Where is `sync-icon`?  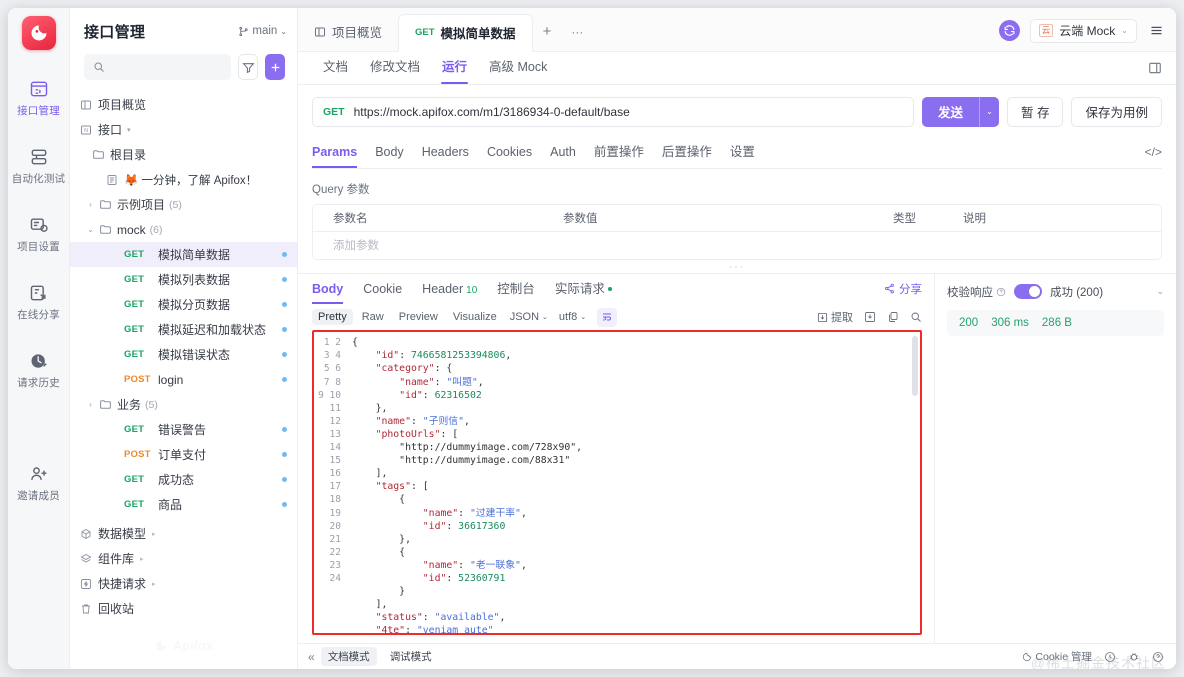
sync-icon is located at coordinates (1009, 31).